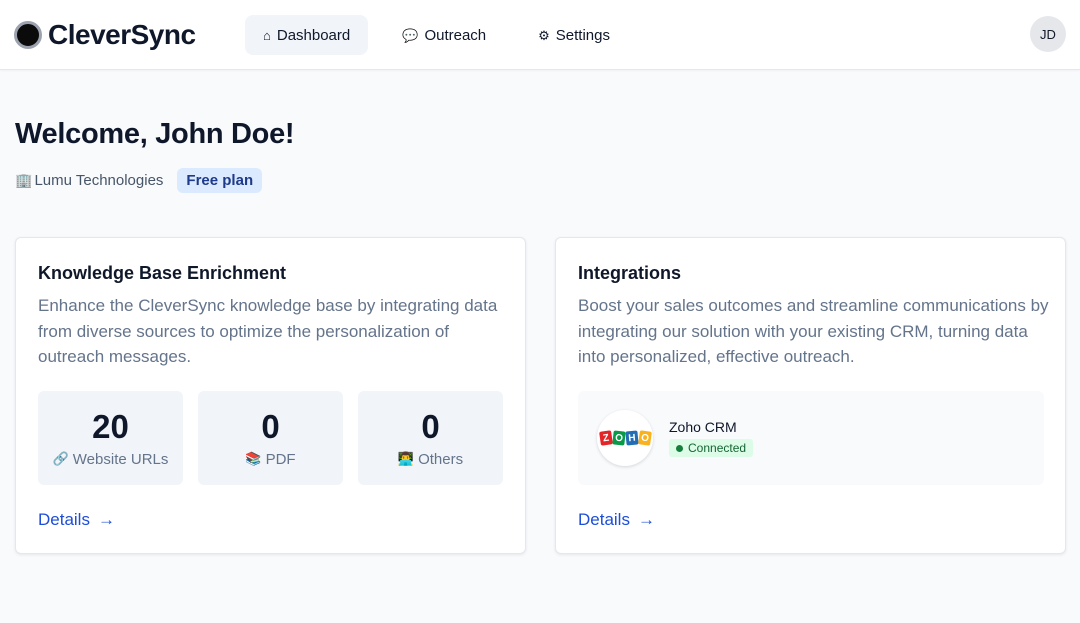 Image resolution: width=1080 pixels, height=623 pixels. I want to click on card-title: Knowledge Base Enrichment, so click(162, 273).